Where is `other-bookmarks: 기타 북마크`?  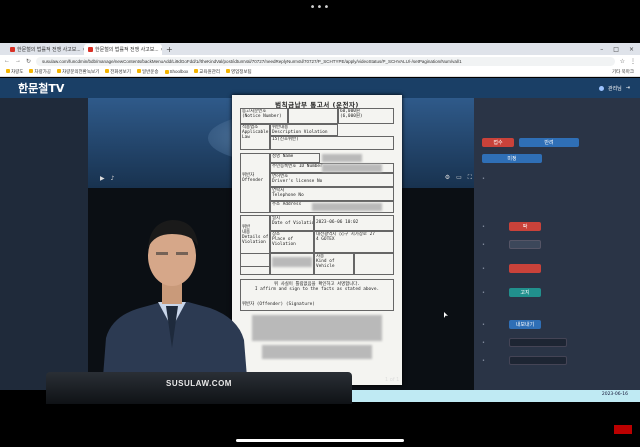
other-bookmarks: 기타 북마크 is located at coordinates (626, 72).